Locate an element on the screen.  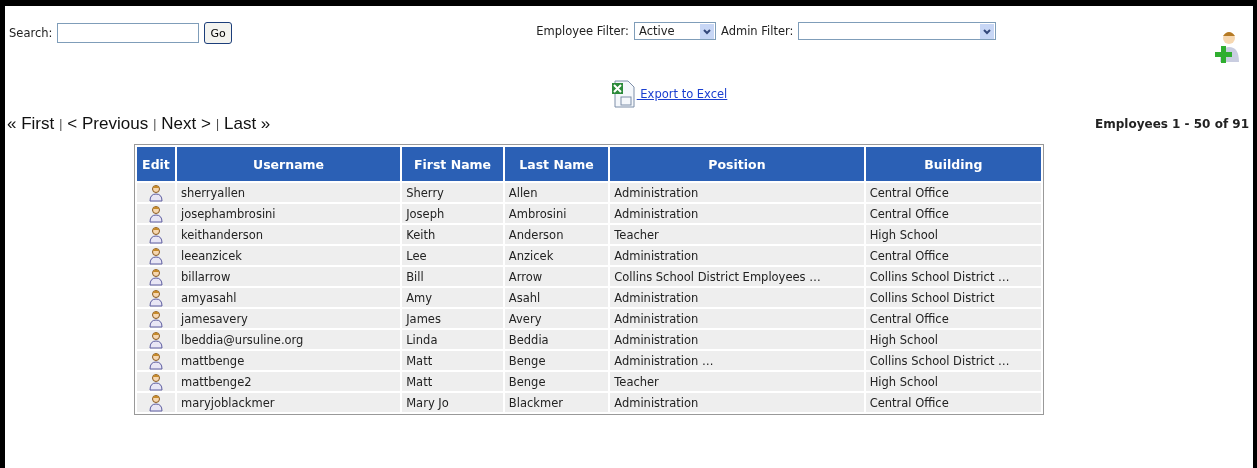
table-cell: Sherry is located at coordinates (452, 192).